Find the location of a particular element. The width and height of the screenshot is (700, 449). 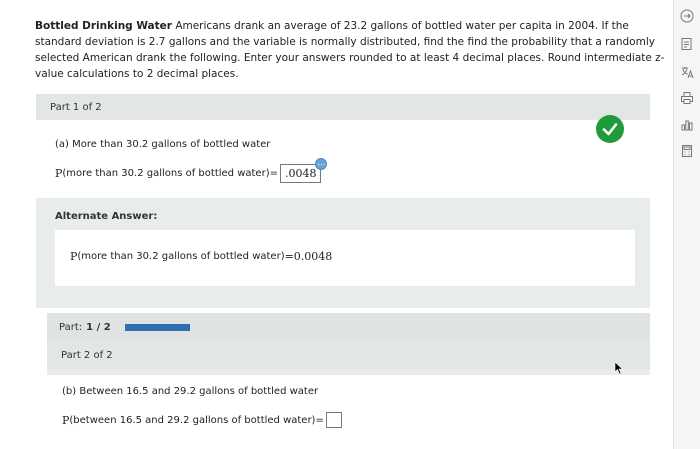

chart-icon is located at coordinates (687, 125).